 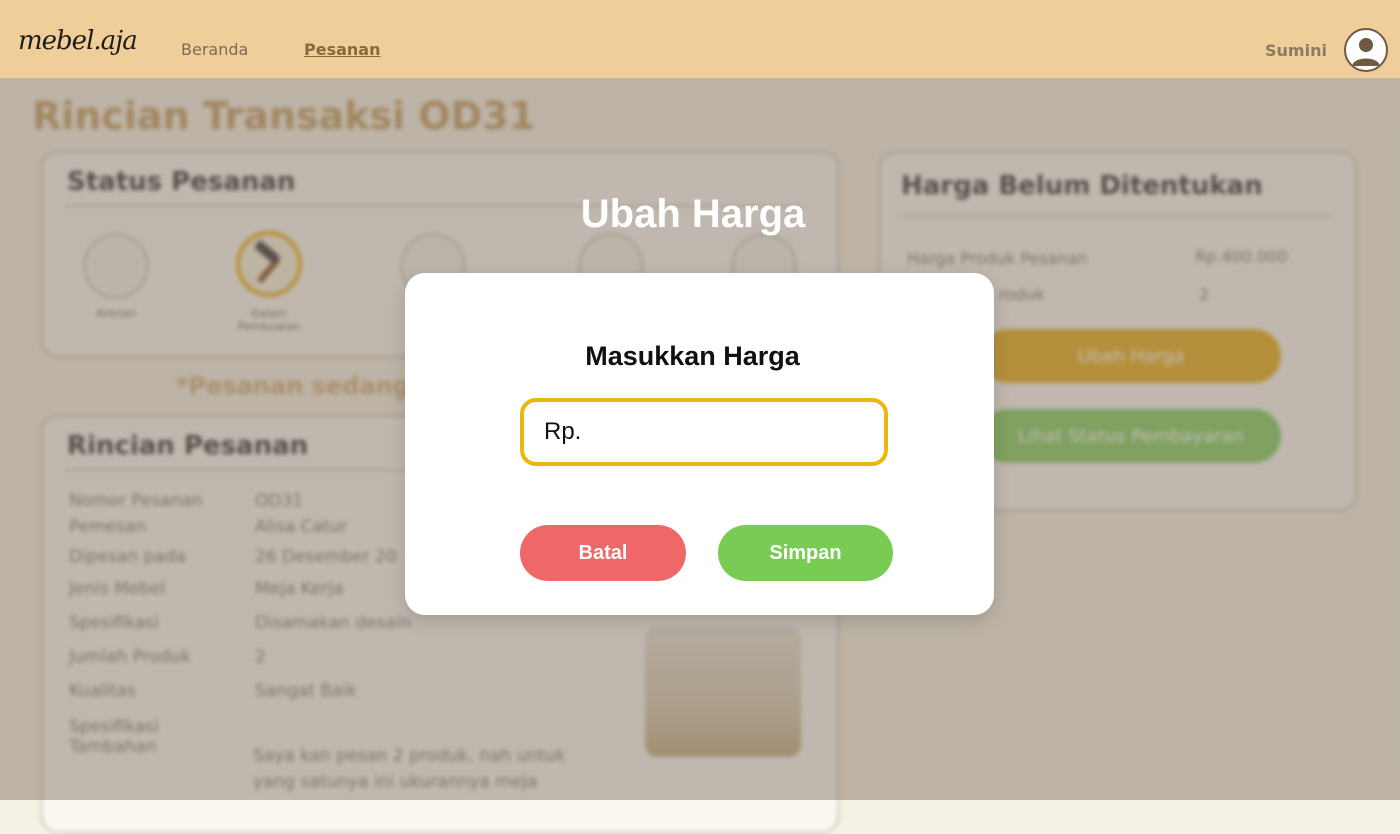 What do you see at coordinates (1366, 50) in the screenshot?
I see `avatar-icon` at bounding box center [1366, 50].